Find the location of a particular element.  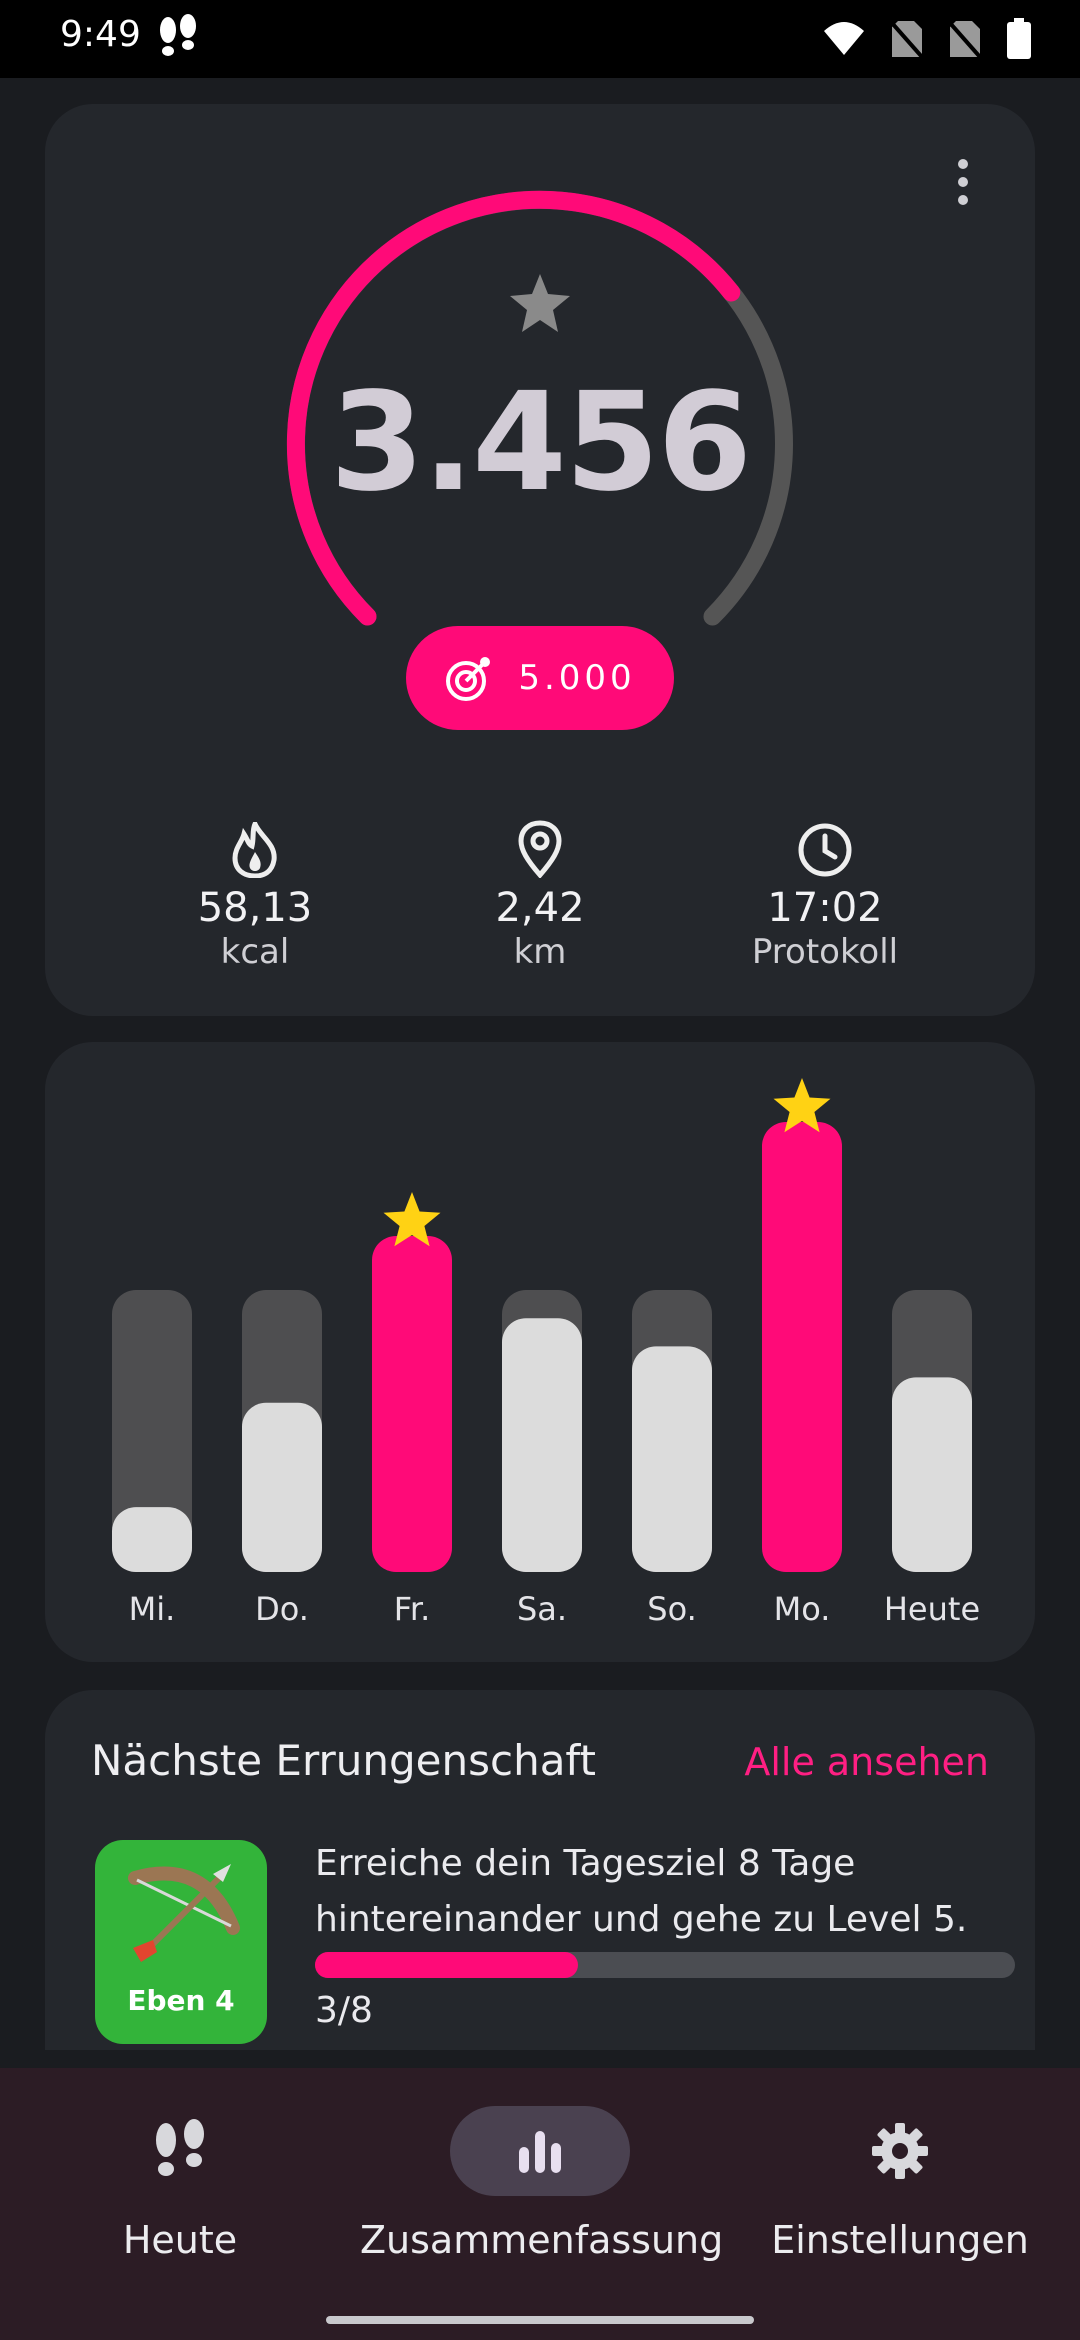

bow-arrow-icon is located at coordinates (184, 1913).